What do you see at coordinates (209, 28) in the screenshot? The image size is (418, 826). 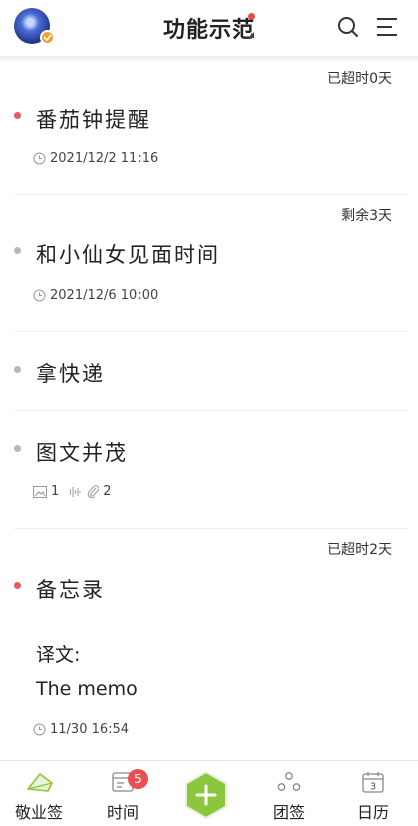 I see `app-header: 功能示范` at bounding box center [209, 28].